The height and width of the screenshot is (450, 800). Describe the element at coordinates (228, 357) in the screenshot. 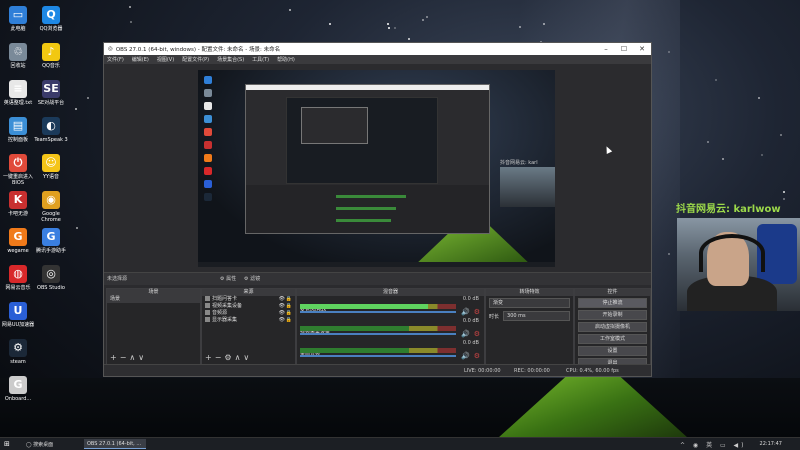

I see `source-toolbar-buttons: +−⚙∧∨` at that location.